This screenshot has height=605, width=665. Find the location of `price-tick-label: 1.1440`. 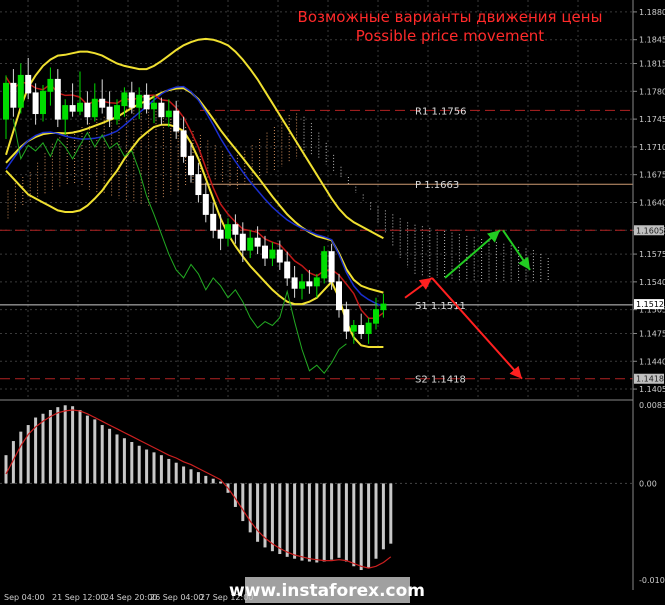

price-tick-label: 1.1440 is located at coordinates (652, 361).